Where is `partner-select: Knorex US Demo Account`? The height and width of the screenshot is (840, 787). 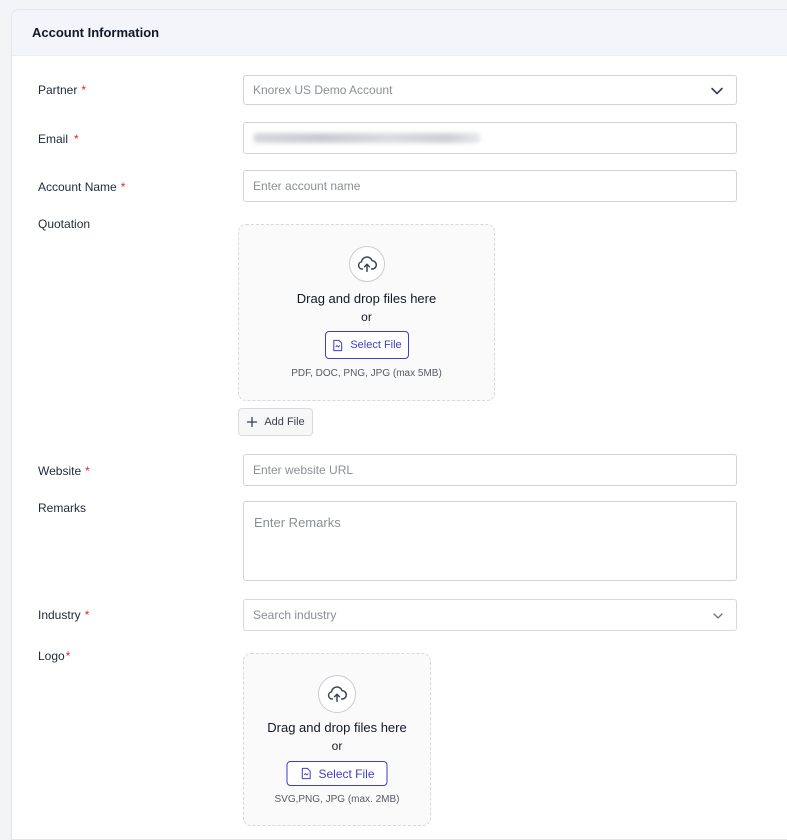
partner-select: Knorex US Demo Account is located at coordinates (490, 90).